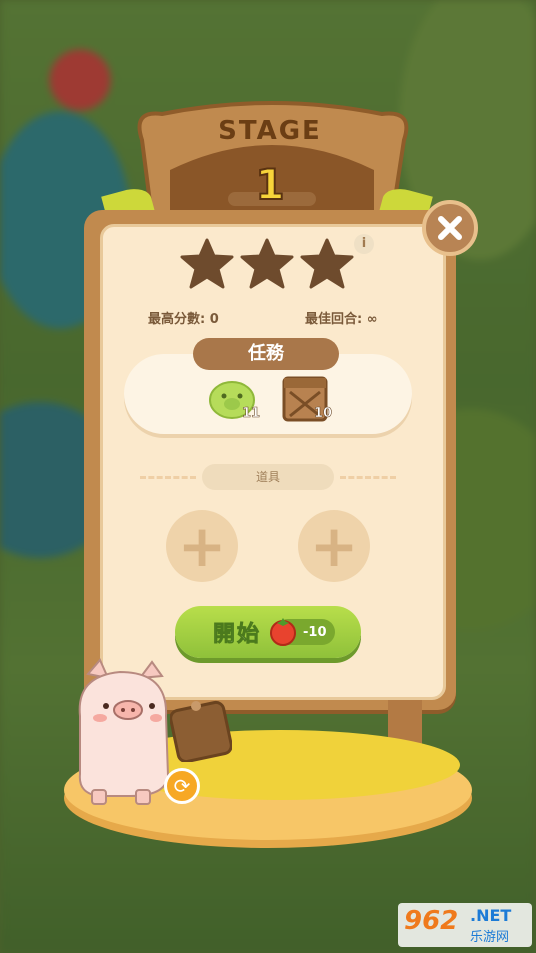 The height and width of the screenshot is (953, 536). What do you see at coordinates (364, 244) in the screenshot?
I see `info-button: i` at bounding box center [364, 244].